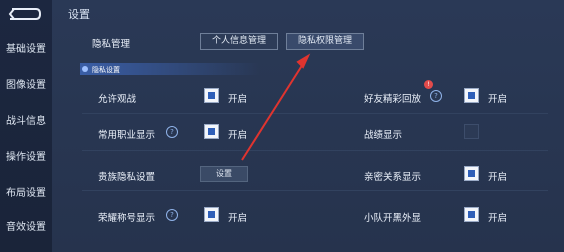 The width and height of the screenshot is (564, 252). What do you see at coordinates (26, 50) in the screenshot?
I see `sidebar-item-basic: 基础设置` at bounding box center [26, 50].